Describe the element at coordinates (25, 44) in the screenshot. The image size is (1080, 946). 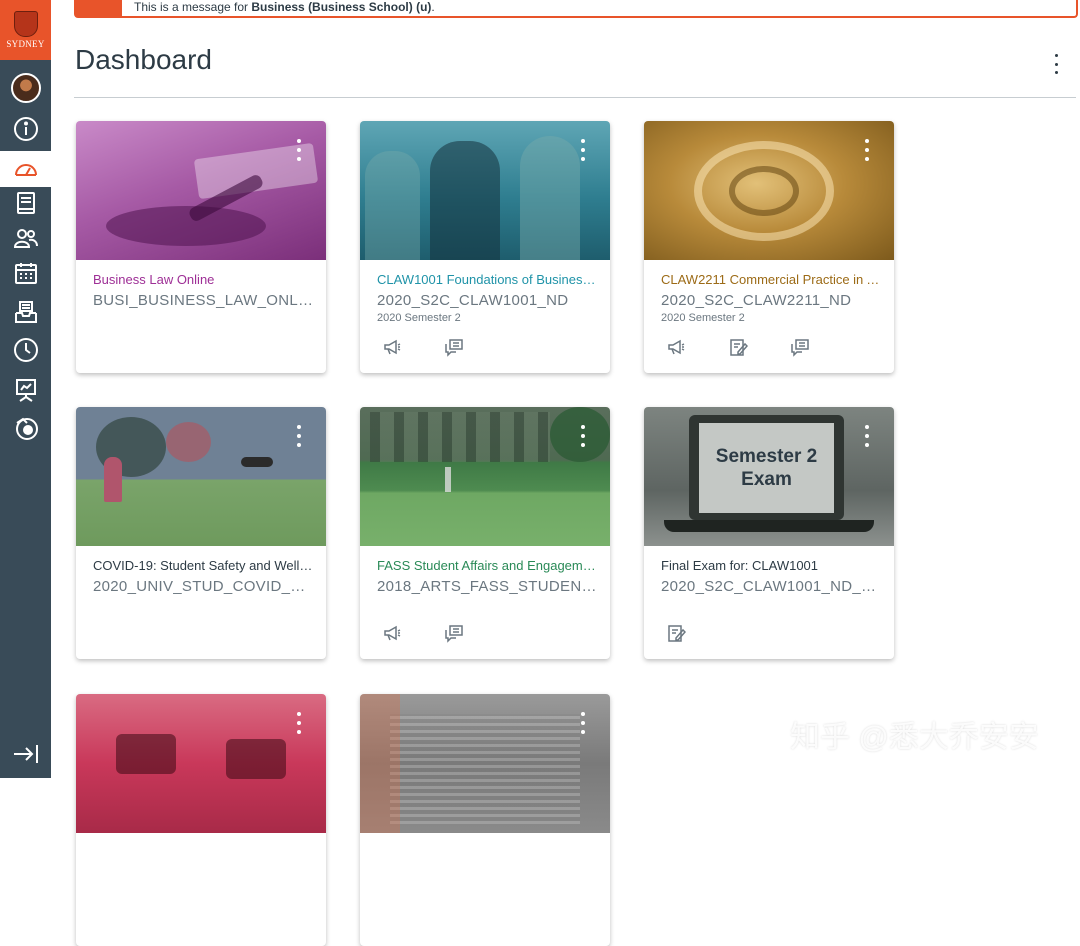
I see `logo-text: SYDNEY` at that location.